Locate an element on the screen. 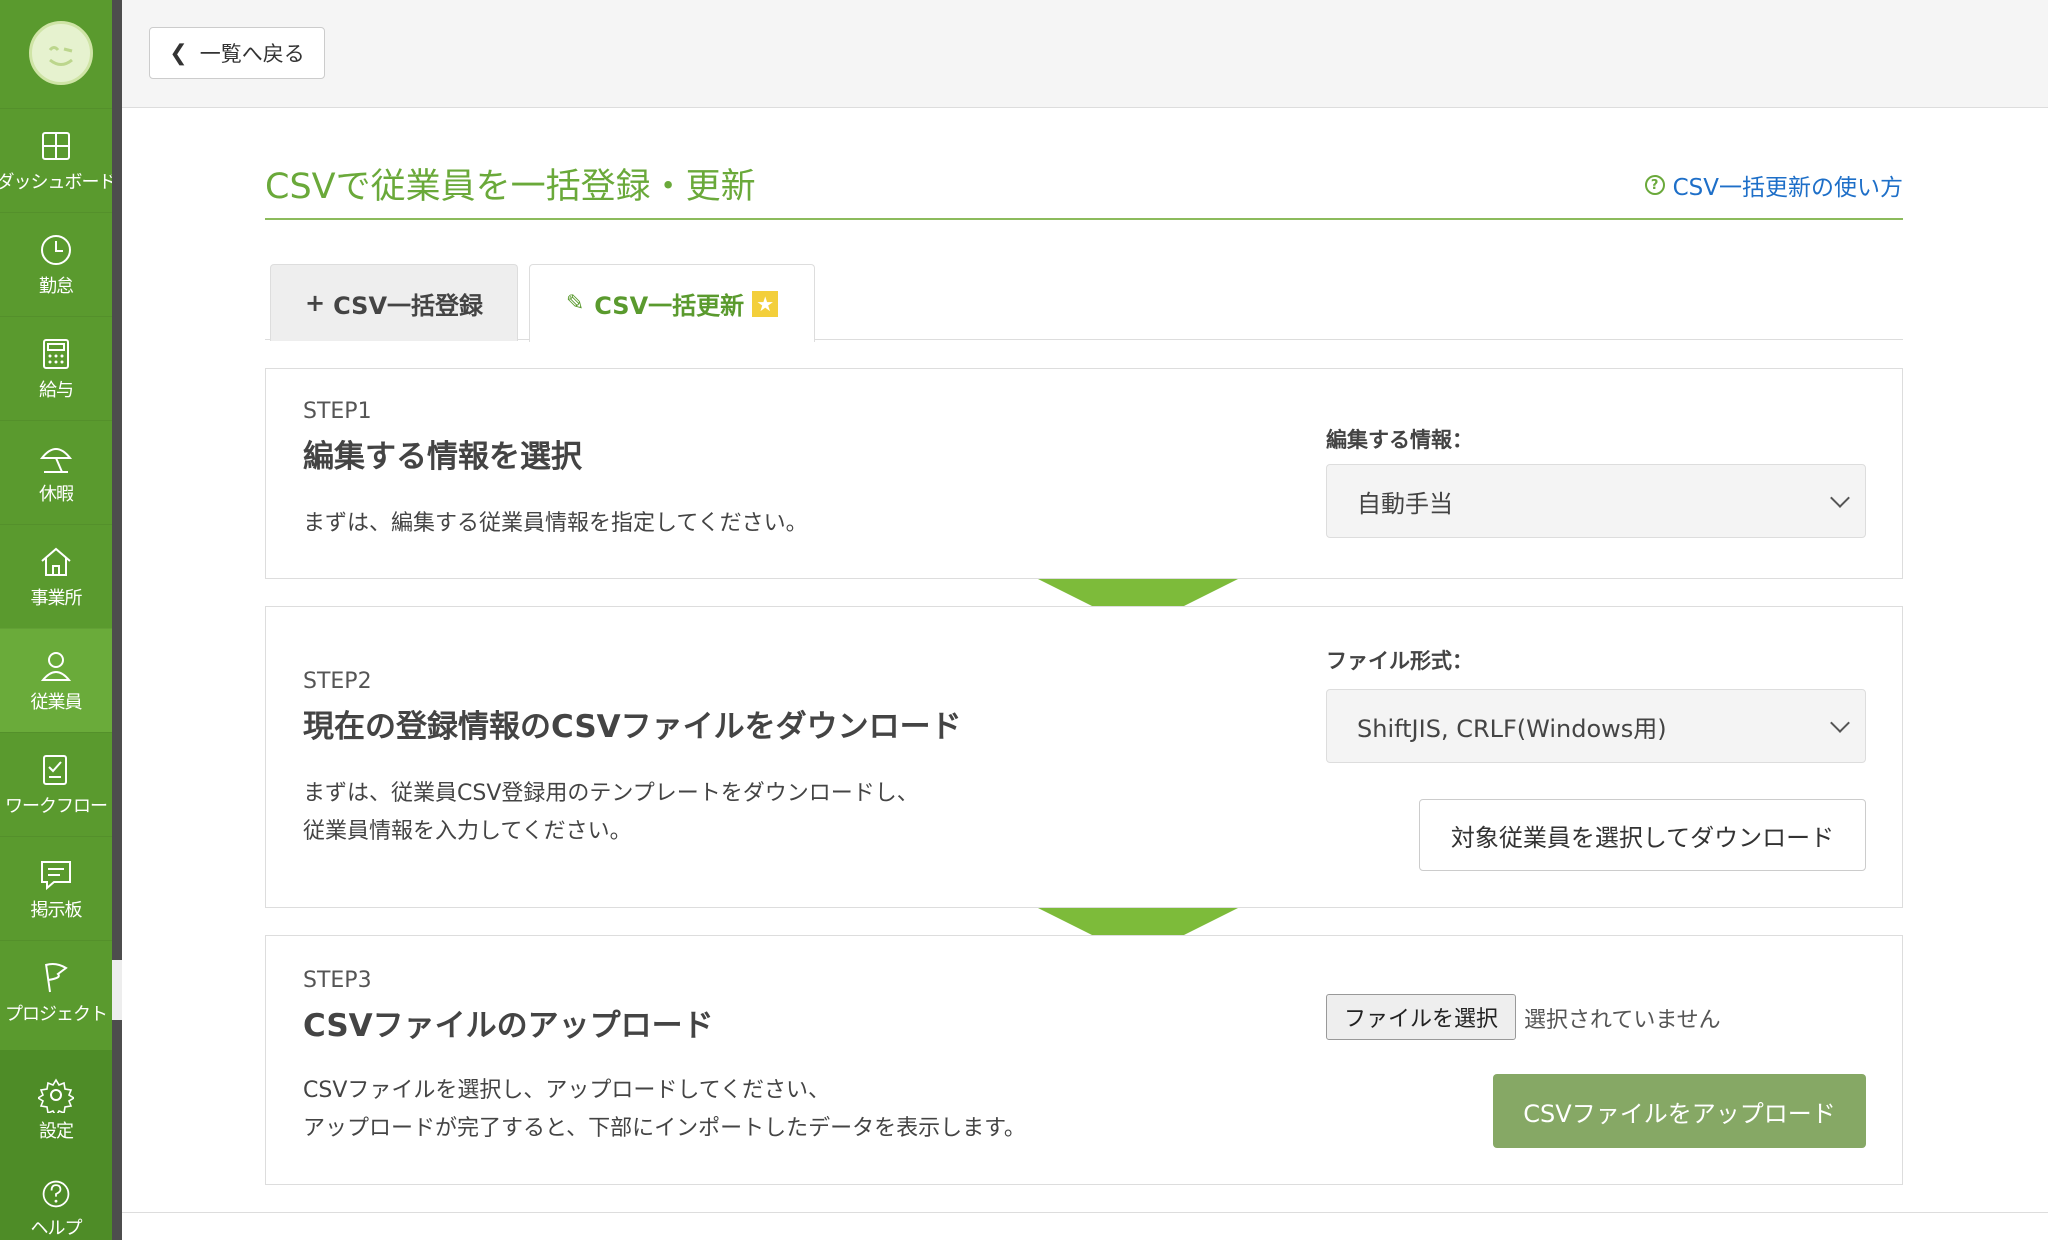 Image resolution: width=2048 pixels, height=1240 pixels. tab-csv-update: ✎ CSV一括更新 ★ is located at coordinates (672, 303).